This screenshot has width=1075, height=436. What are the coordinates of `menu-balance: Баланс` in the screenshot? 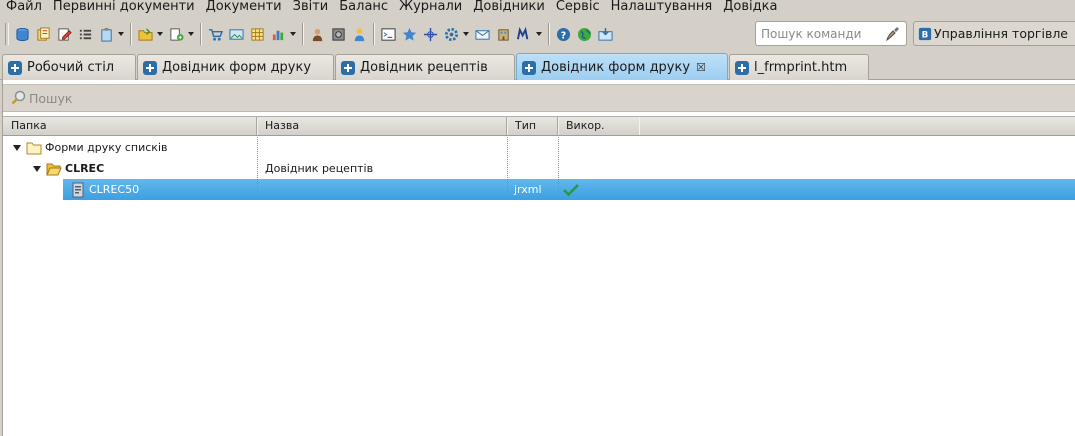 It's located at (363, 7).